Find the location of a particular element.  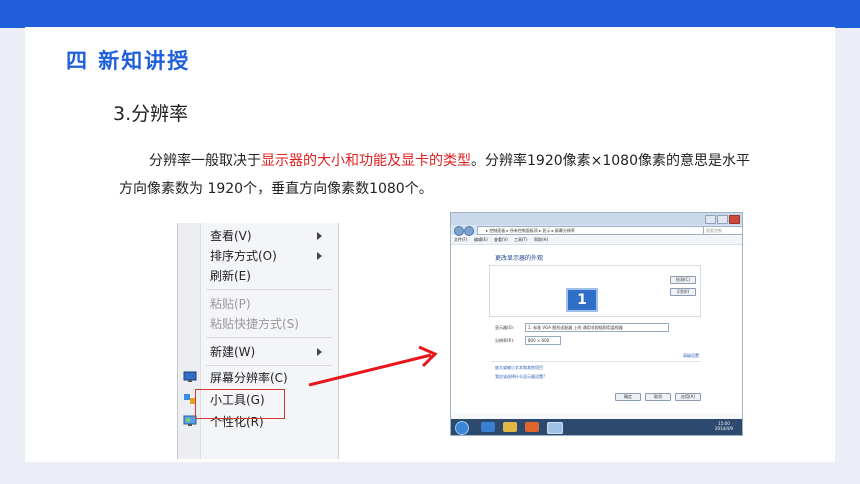

top-band is located at coordinates (430, 14).